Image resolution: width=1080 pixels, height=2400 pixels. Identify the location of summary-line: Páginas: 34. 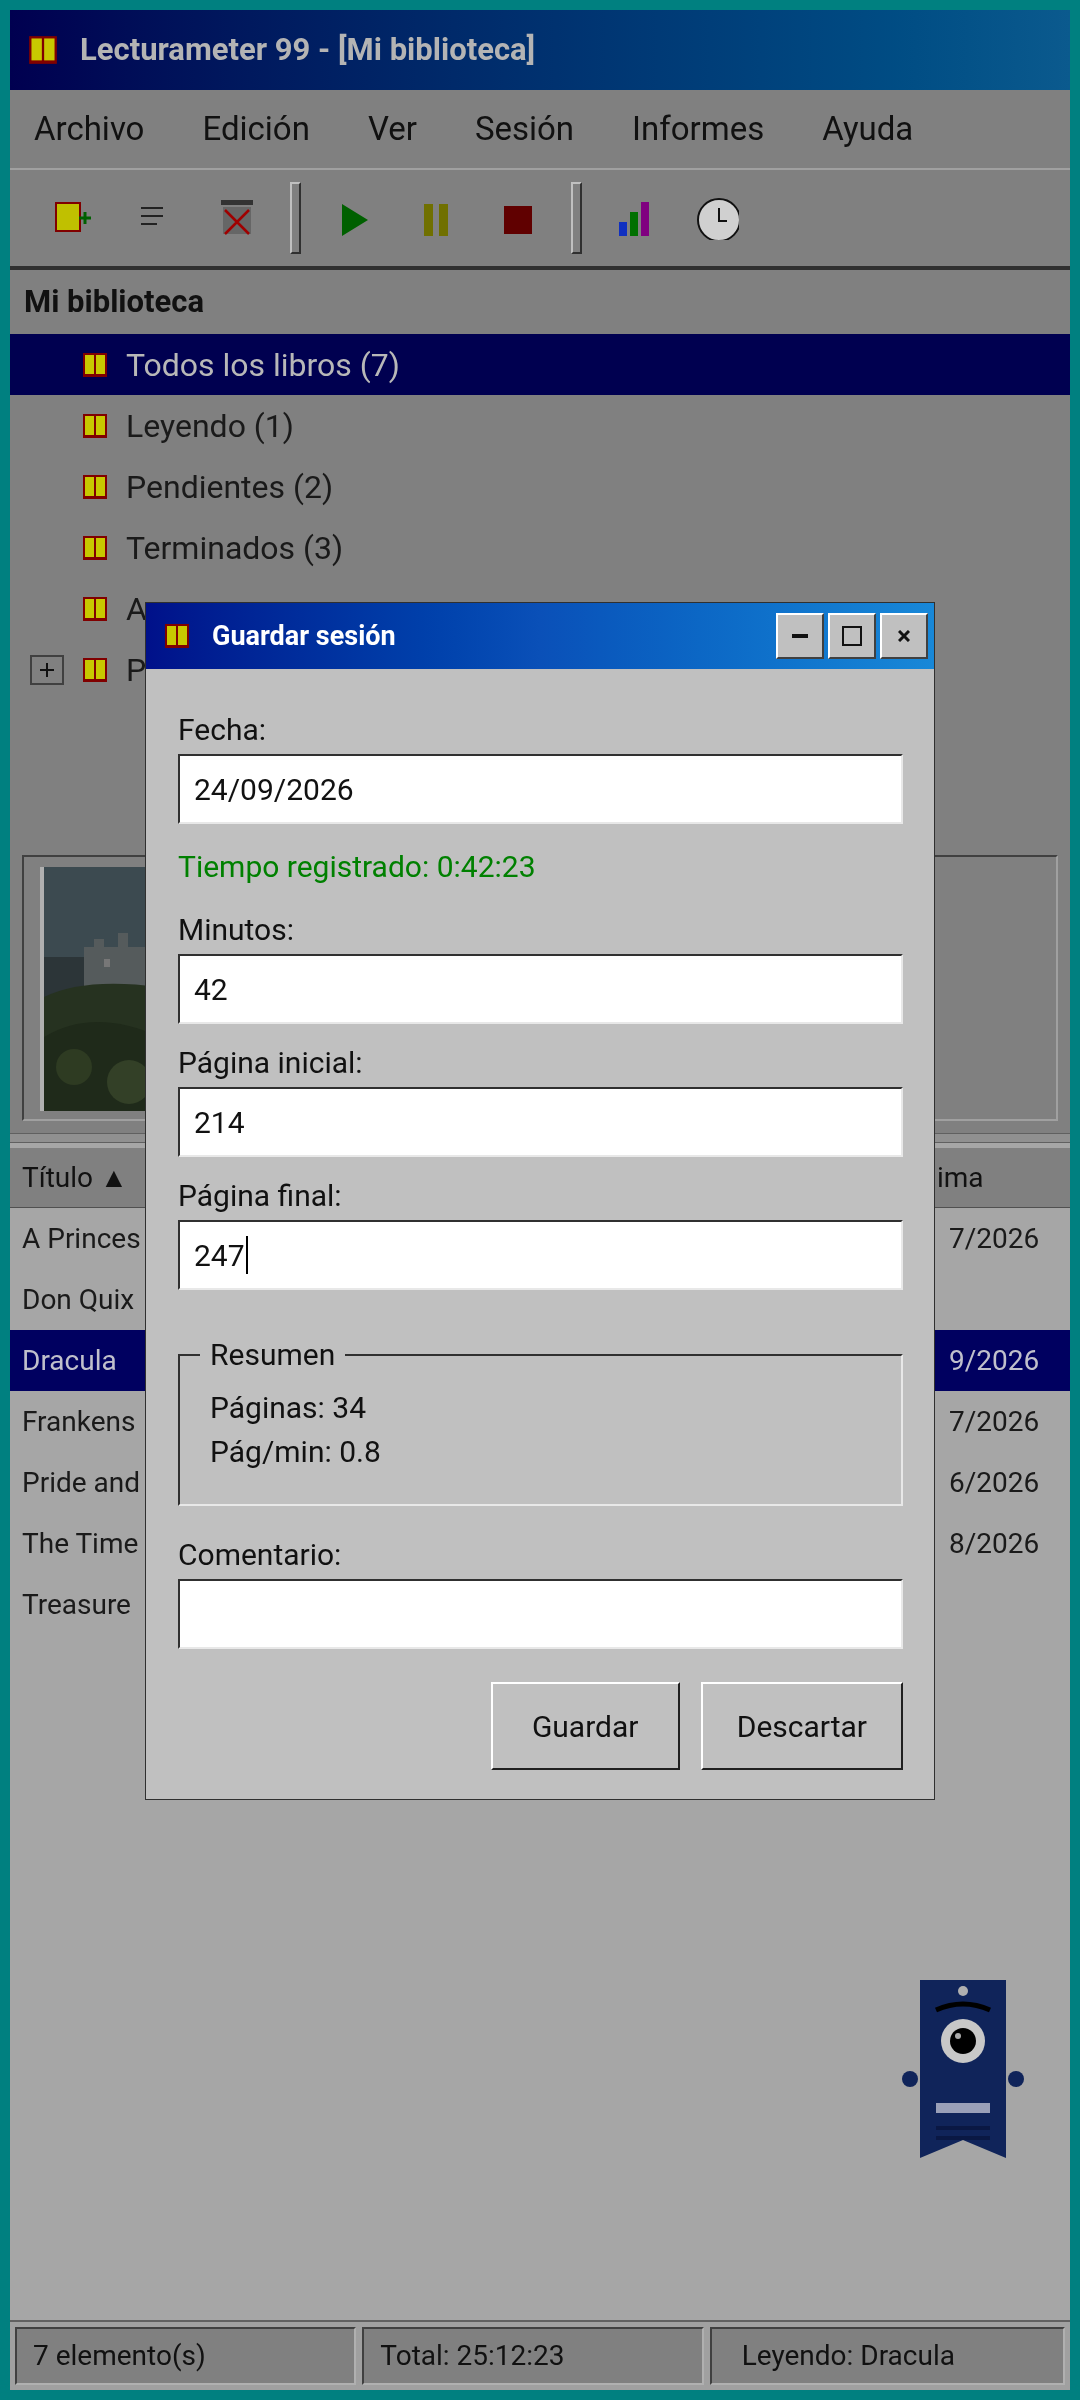
(289, 1408).